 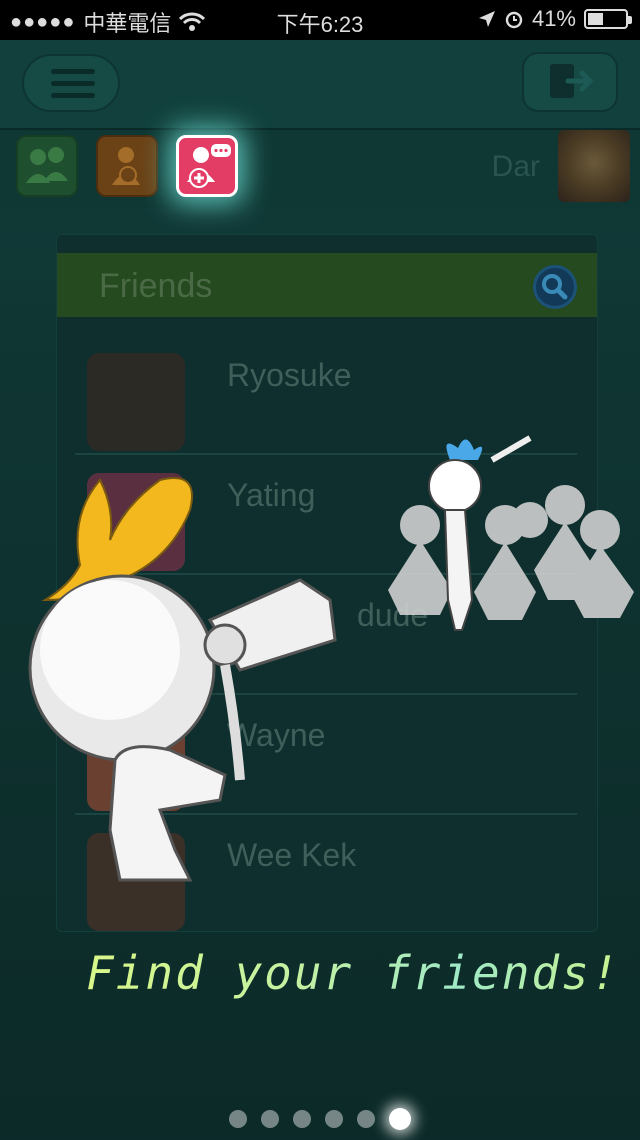 What do you see at coordinates (292, 855) in the screenshot?
I see `friend-name: Wee Kek` at bounding box center [292, 855].